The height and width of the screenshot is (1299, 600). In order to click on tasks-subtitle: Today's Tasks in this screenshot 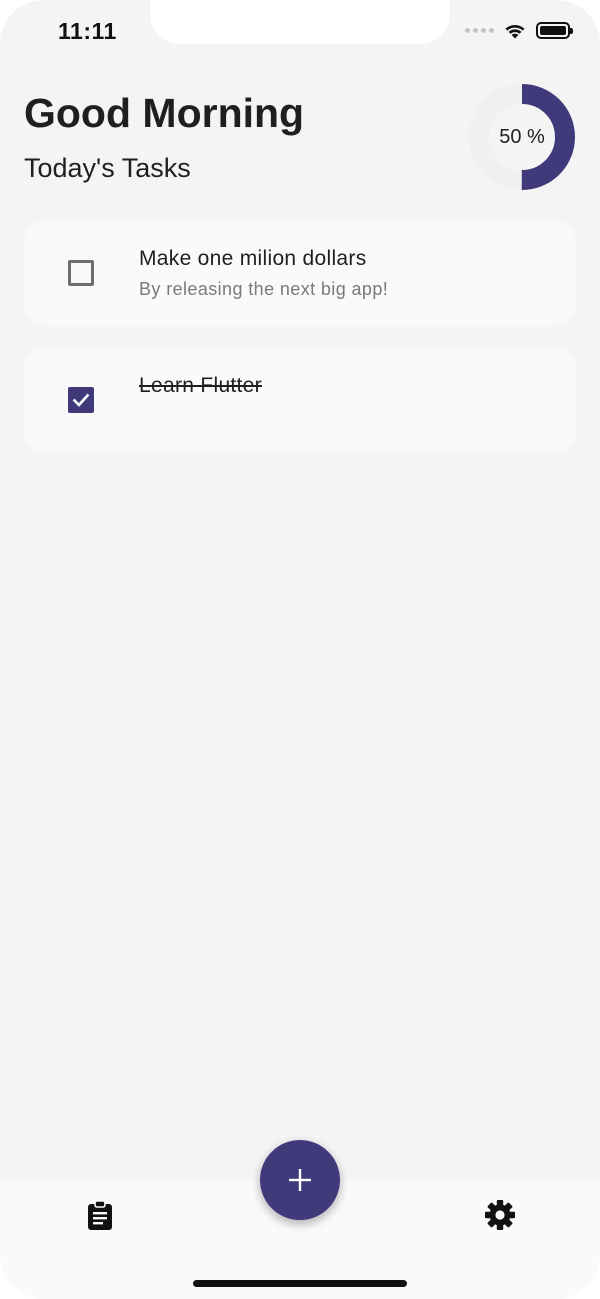, I will do `click(107, 168)`.